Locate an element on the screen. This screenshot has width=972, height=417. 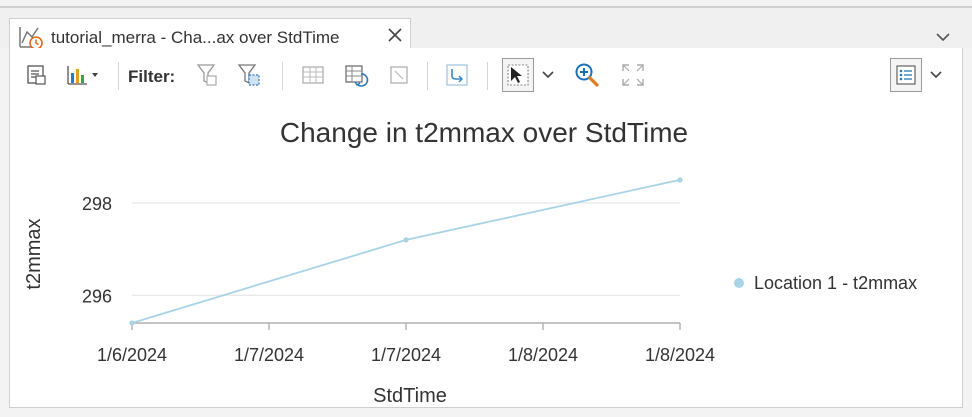
zoom-to-selection-icon is located at coordinates (457, 75).